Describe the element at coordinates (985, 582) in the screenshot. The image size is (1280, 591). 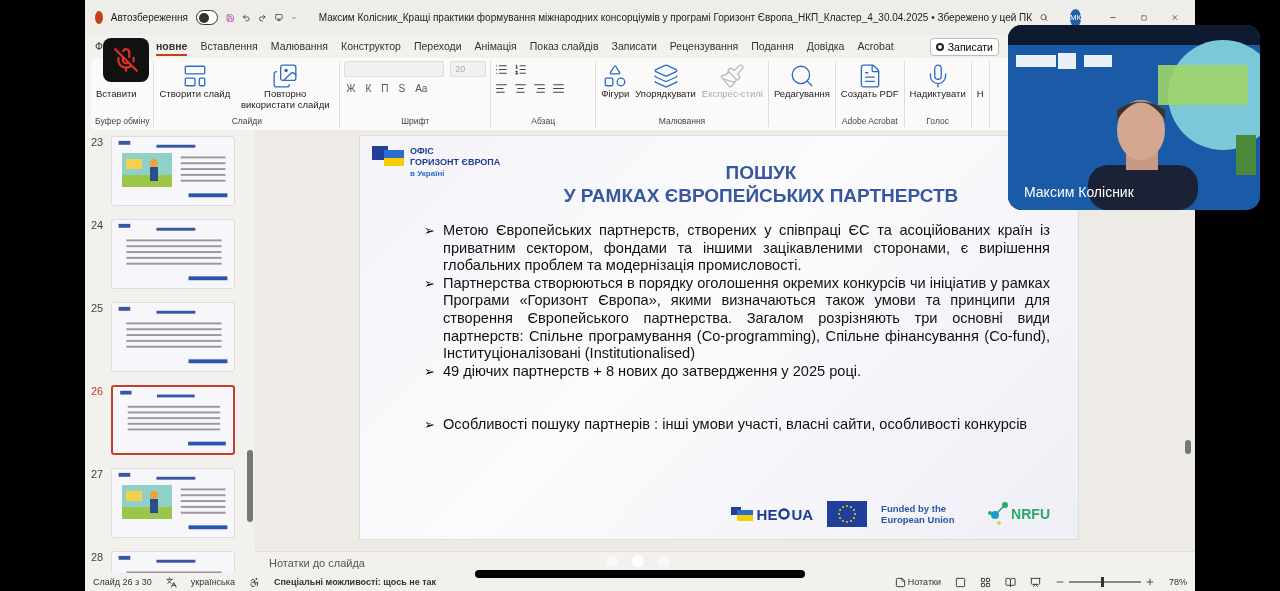
I see `grid-view-icon` at that location.